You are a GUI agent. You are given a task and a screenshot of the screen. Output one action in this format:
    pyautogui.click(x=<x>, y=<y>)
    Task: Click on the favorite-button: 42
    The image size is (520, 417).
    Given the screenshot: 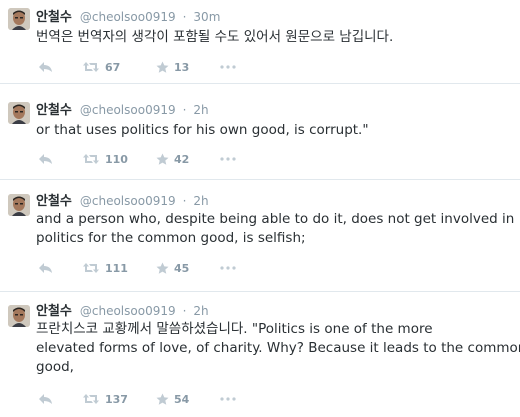 What is the action you would take?
    pyautogui.click(x=188, y=159)
    